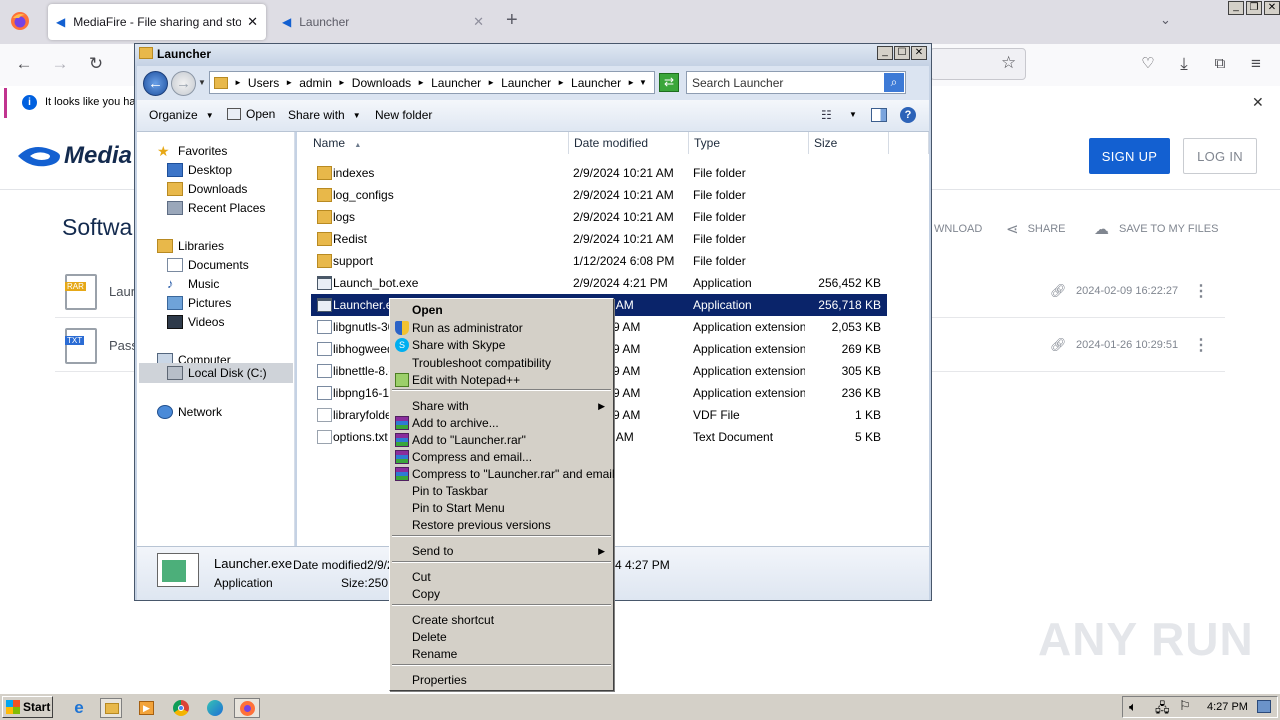 This screenshot has height=720, width=1280. Describe the element at coordinates (1133, 707) in the screenshot. I see `volume-icon: 🔈︎` at that location.